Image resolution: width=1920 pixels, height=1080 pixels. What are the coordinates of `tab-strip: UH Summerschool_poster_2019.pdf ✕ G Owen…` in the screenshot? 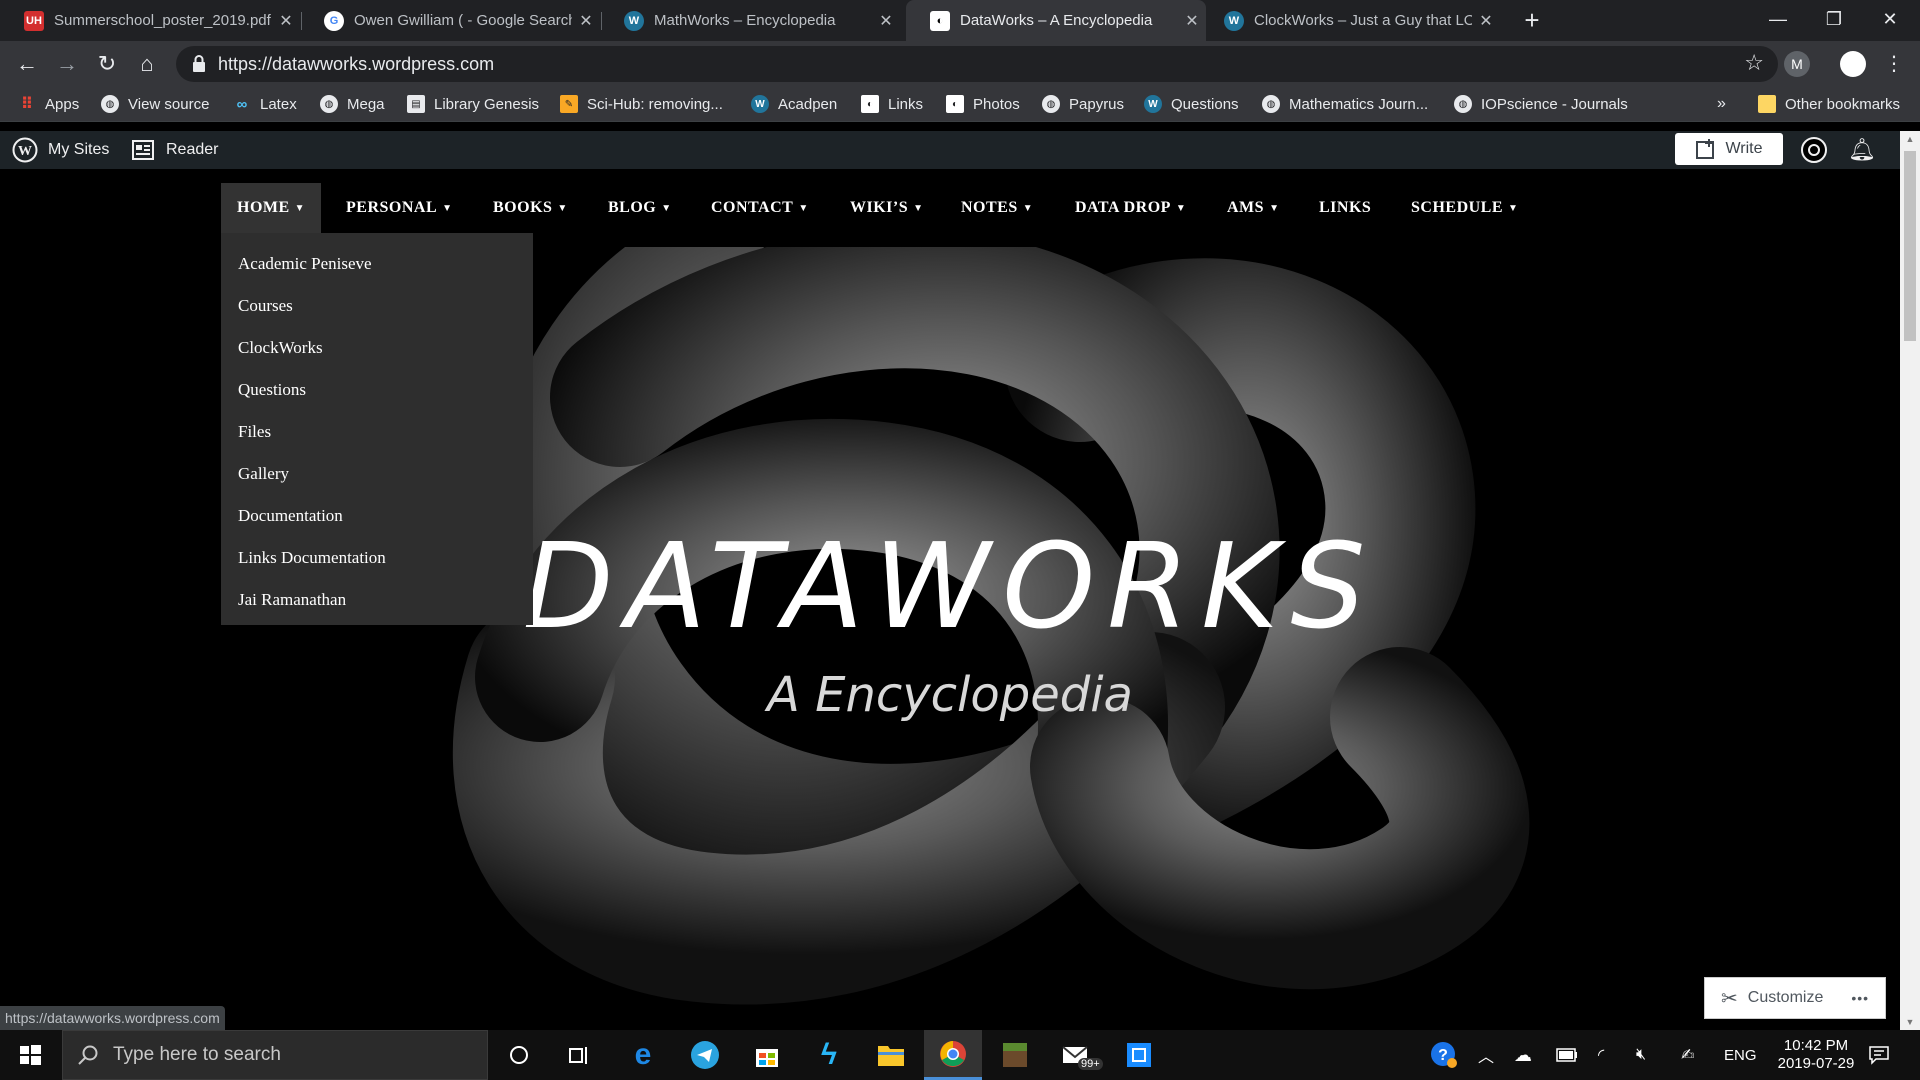 It's located at (960, 20).